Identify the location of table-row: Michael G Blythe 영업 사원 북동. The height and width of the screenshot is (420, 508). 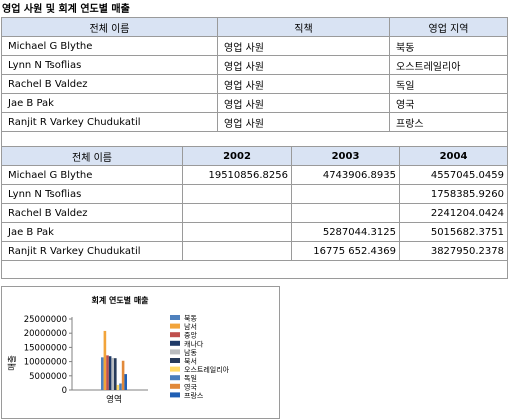
(254, 46).